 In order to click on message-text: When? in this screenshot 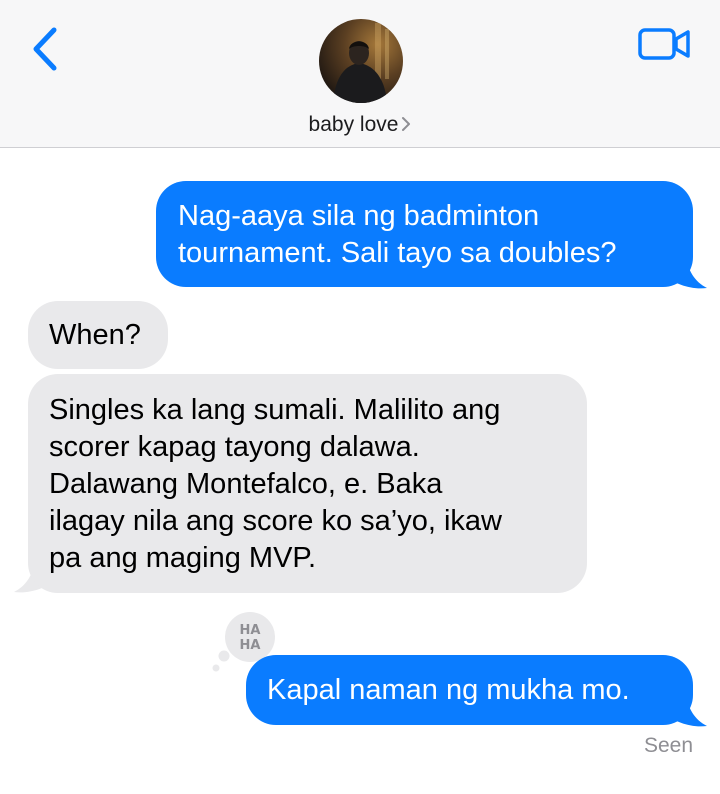, I will do `click(95, 335)`.